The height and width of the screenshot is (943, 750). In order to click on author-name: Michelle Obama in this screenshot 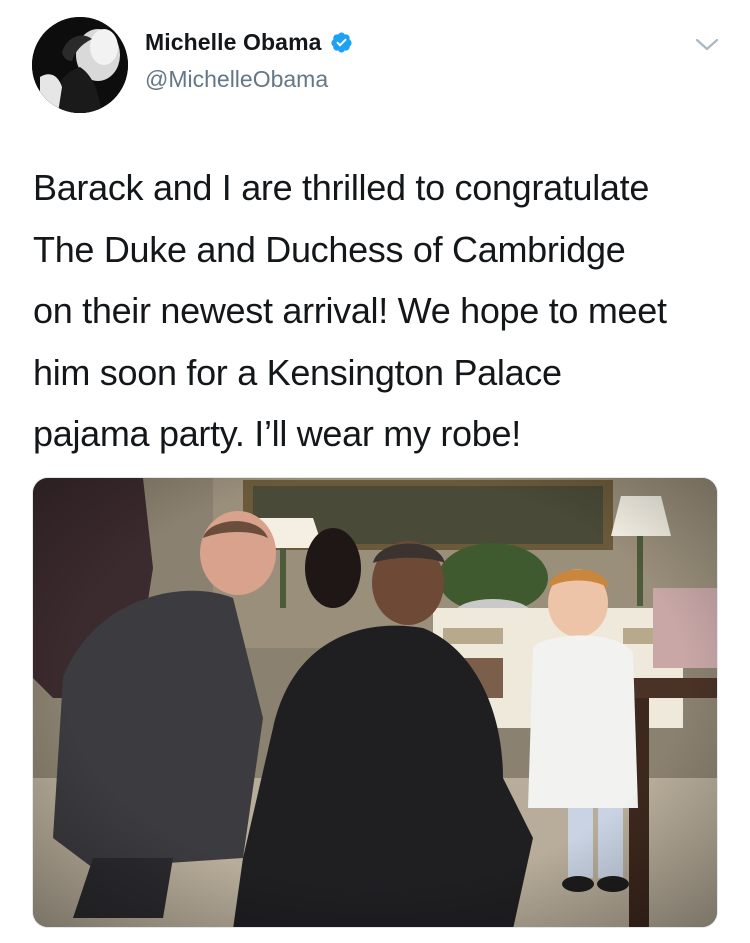, I will do `click(233, 42)`.